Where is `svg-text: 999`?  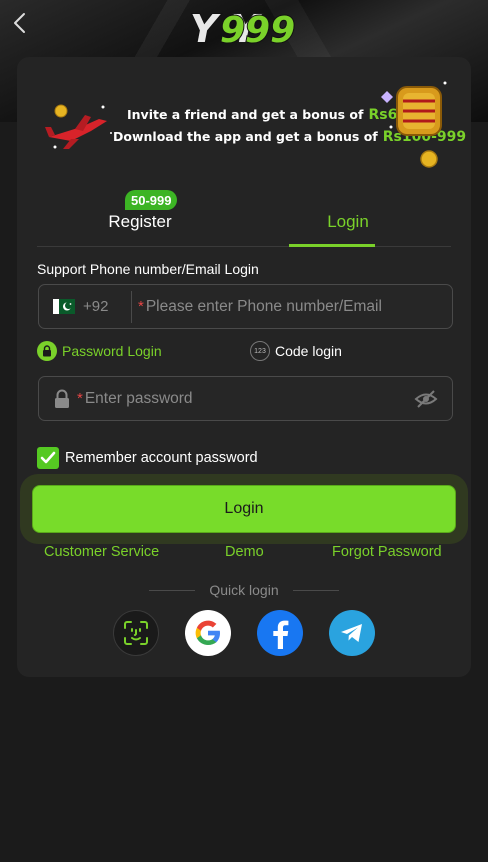 svg-text: 999 is located at coordinates (257, 30).